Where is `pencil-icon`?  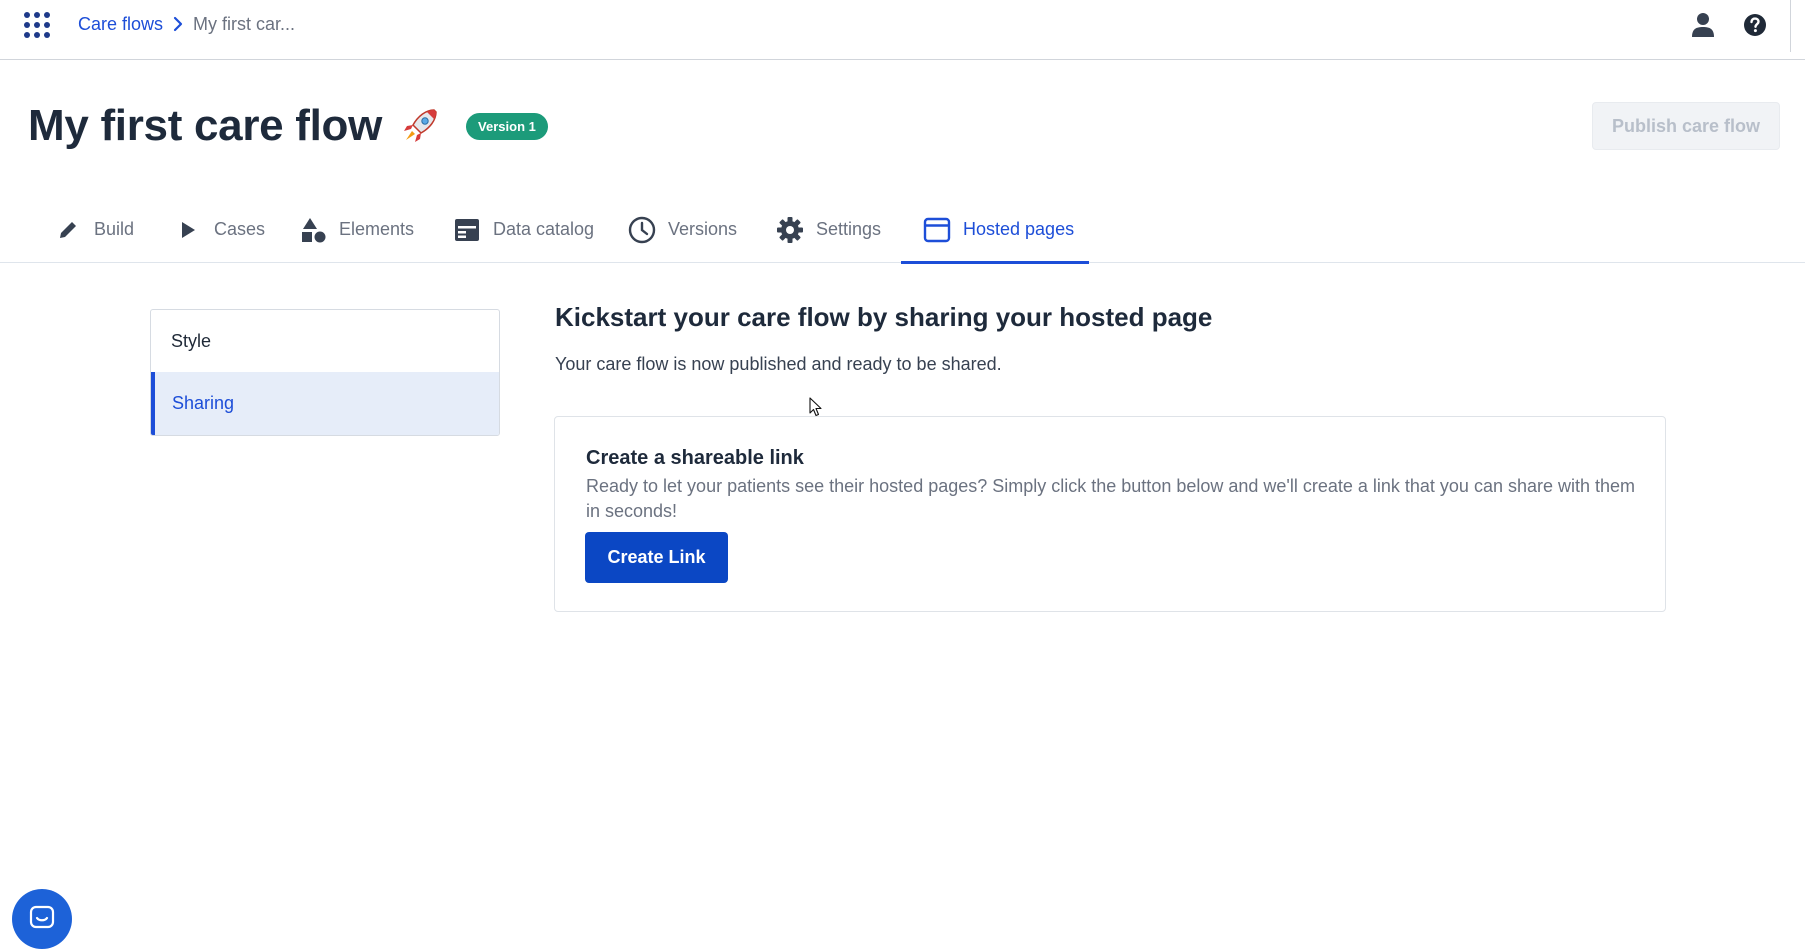
pencil-icon is located at coordinates (68, 230).